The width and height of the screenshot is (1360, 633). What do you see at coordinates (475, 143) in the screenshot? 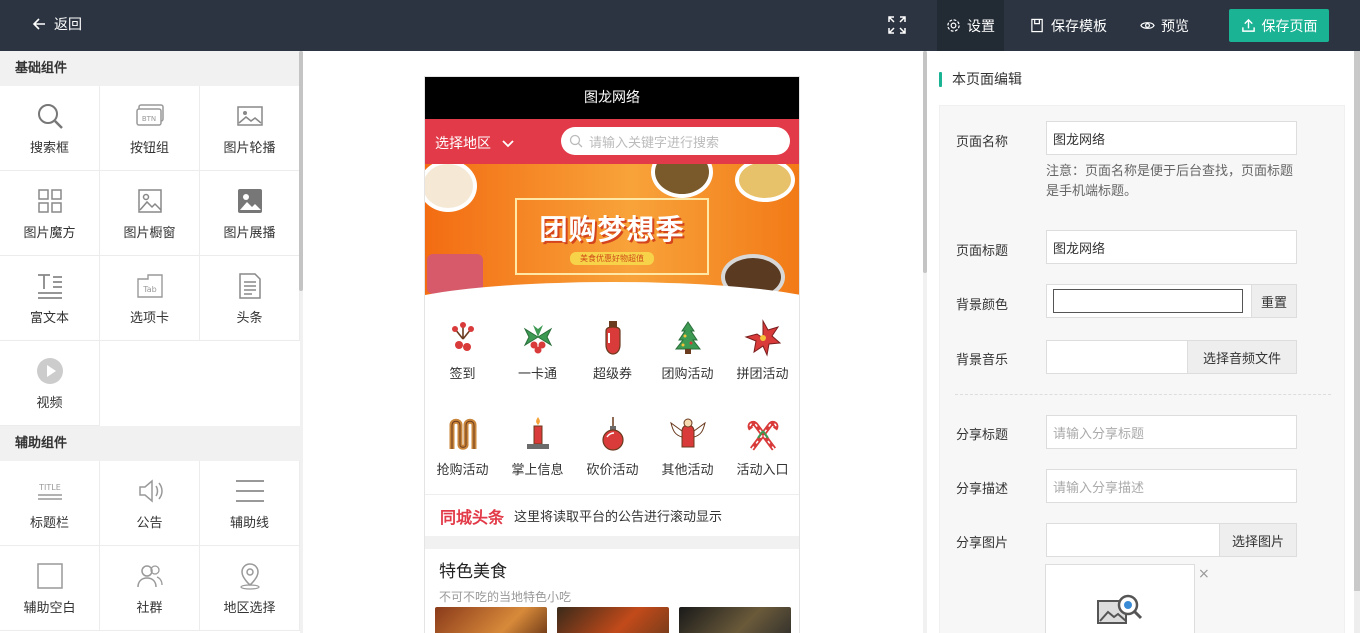
I see `region-selector: 选择地区` at bounding box center [475, 143].